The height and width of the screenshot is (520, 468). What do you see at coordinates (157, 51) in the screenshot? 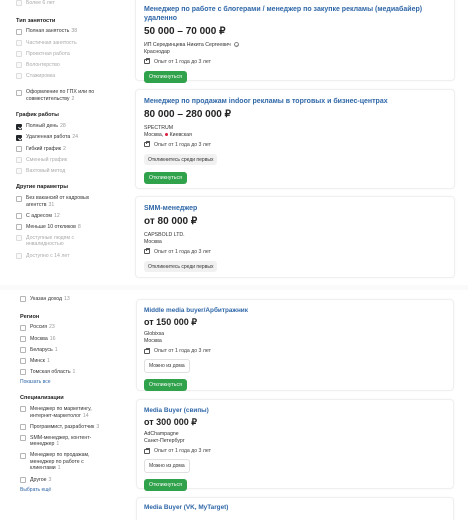
I see `vacancy-city: Краснодар` at bounding box center [157, 51].